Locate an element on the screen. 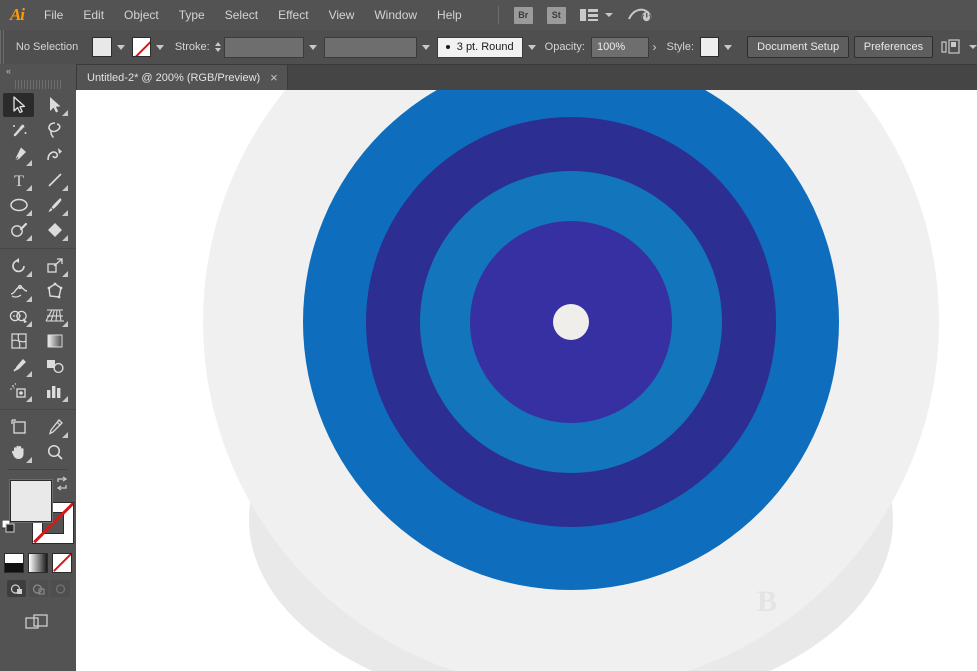  artboard-tool is located at coordinates (18, 427).